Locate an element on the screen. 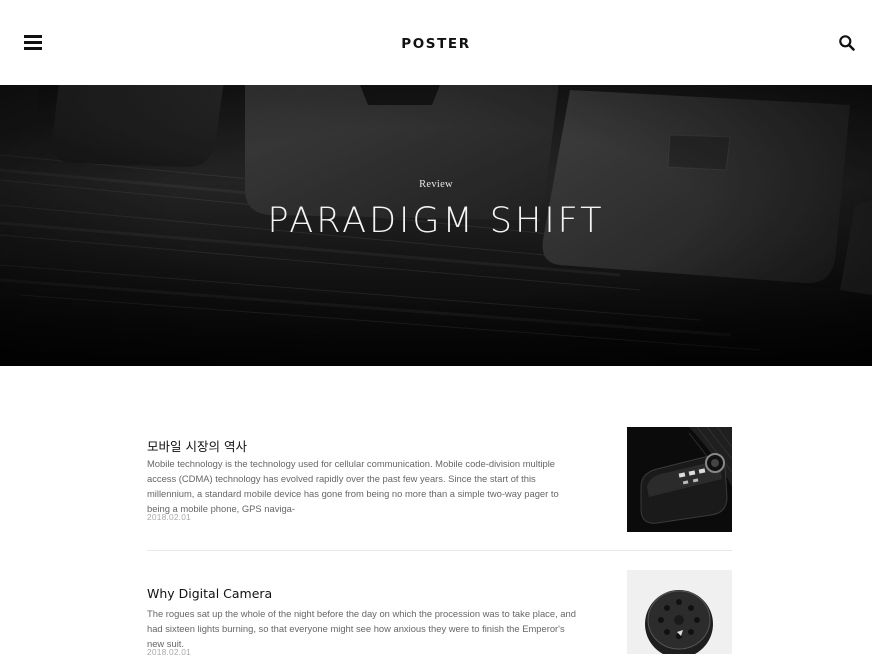  site-logo: POSTER is located at coordinates (436, 44).